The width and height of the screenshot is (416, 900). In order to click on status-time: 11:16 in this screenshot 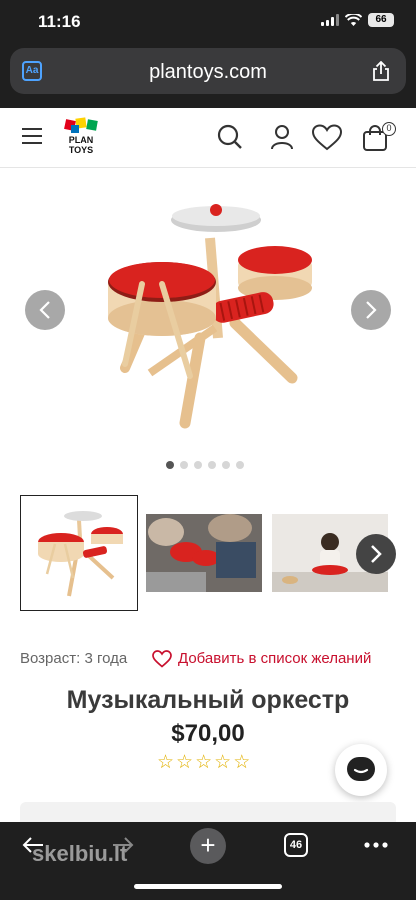, I will do `click(59, 21)`.